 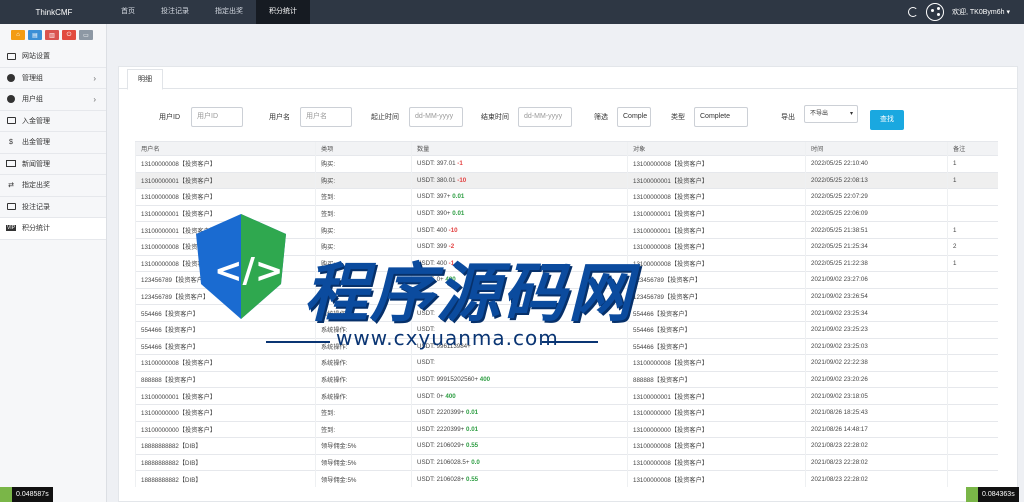 I want to click on username-input: 用户名, so click(x=326, y=117).